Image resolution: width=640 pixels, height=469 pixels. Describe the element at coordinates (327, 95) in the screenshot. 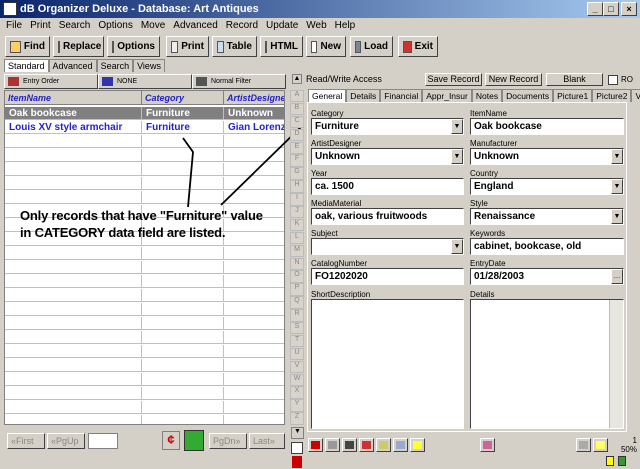

I see `tab-general: General` at that location.